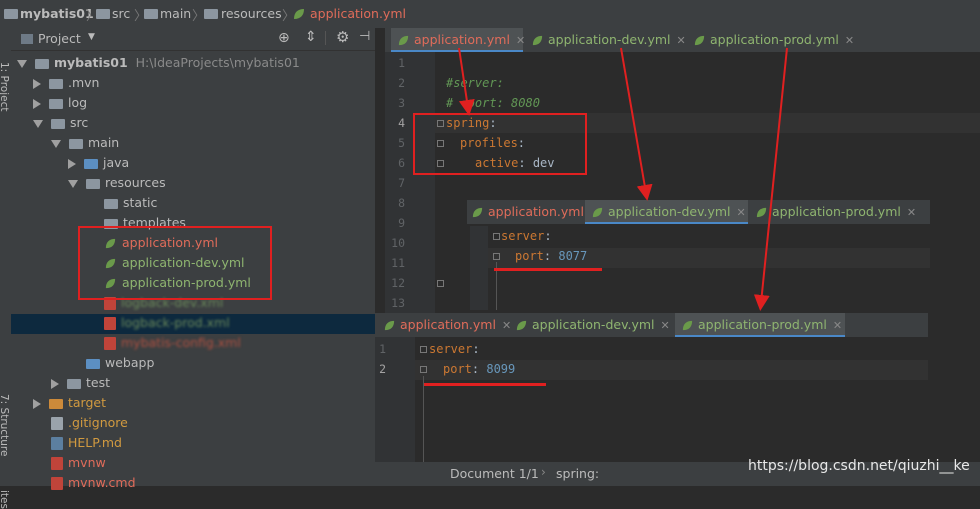 This screenshot has height=509, width=980. I want to click on arrow-to-prod-snippet, so click(770, 179).